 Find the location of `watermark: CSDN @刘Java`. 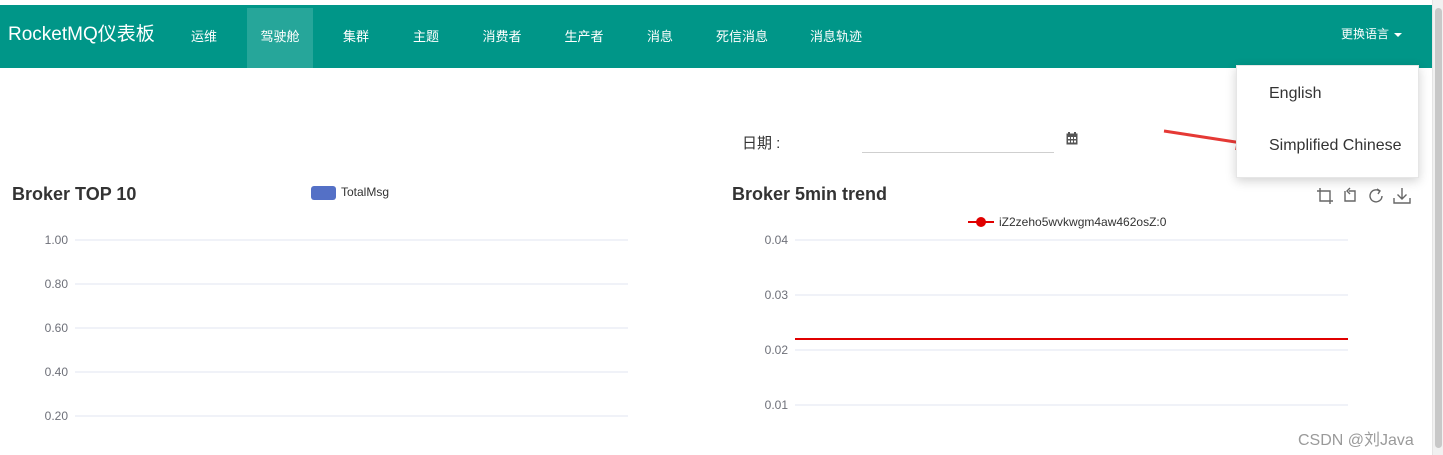

watermark: CSDN @刘Java is located at coordinates (1356, 440).